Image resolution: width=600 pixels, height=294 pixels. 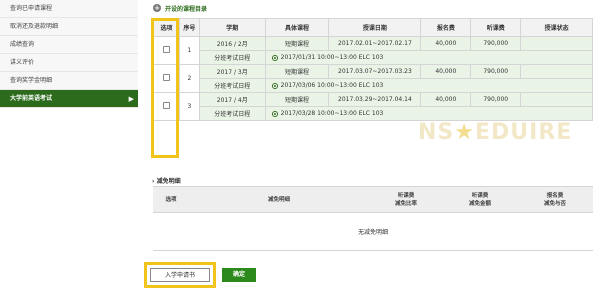 What do you see at coordinates (496, 27) in the screenshot?
I see `col-header-tuition: 听课费` at bounding box center [496, 27].